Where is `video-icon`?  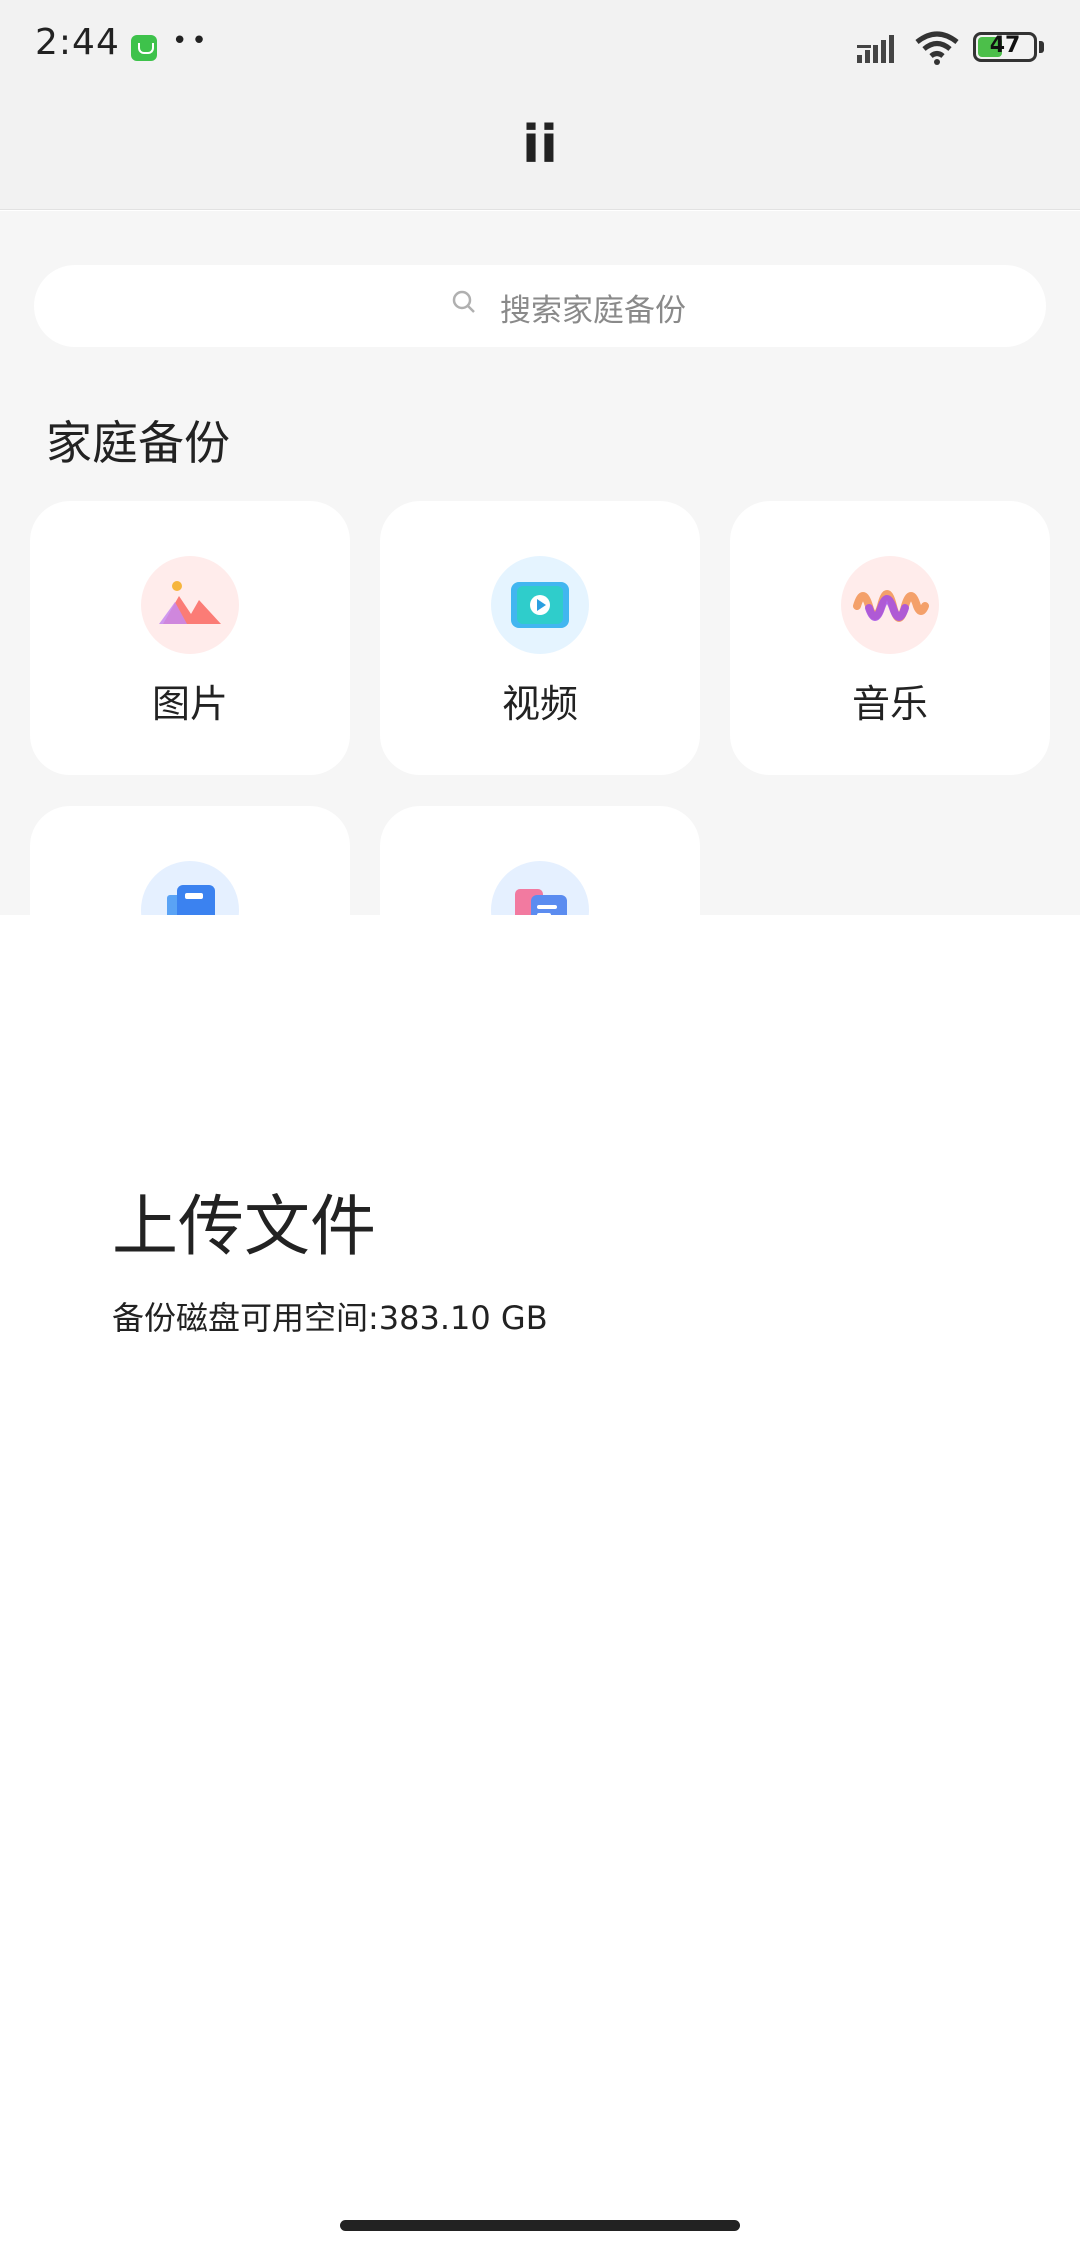
video-icon is located at coordinates (540, 605).